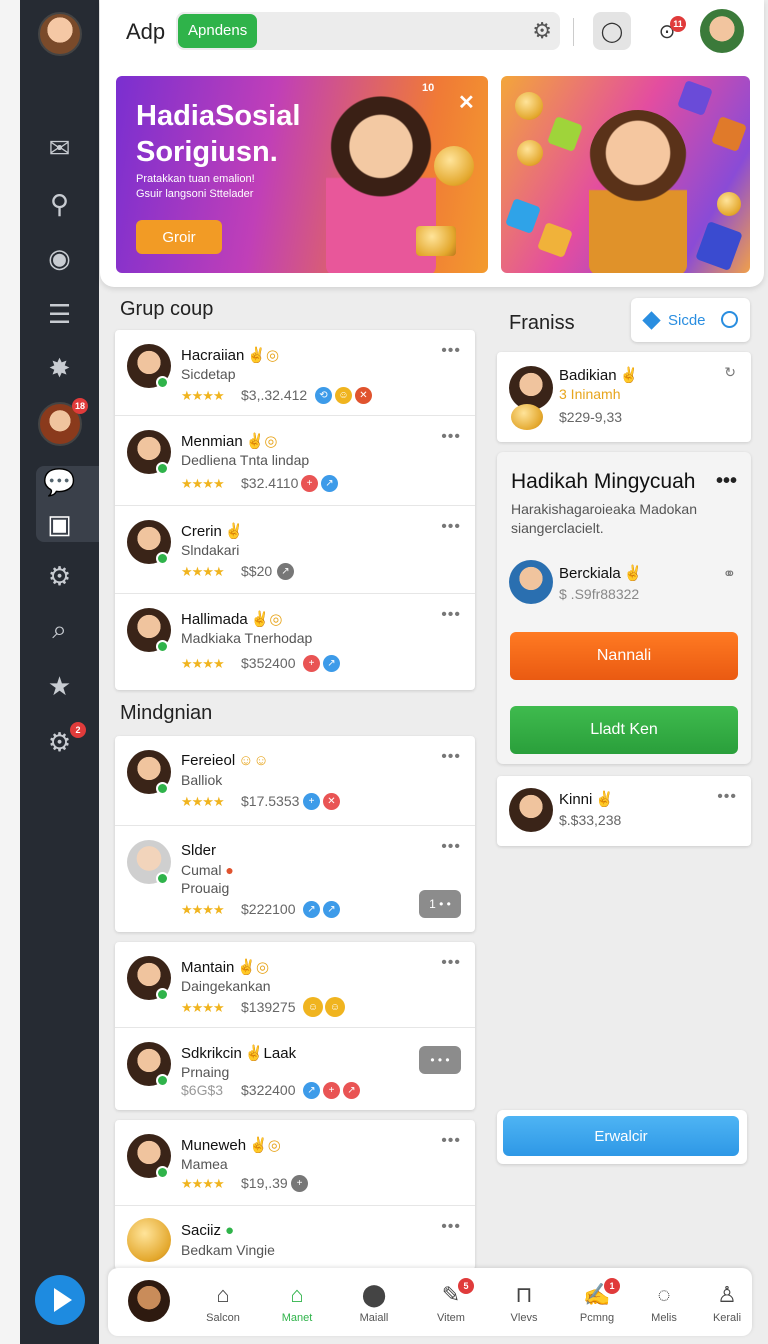 Image resolution: width=768 pixels, height=1344 pixels. Describe the element at coordinates (576, 799) in the screenshot. I see `name-text: Kinni` at that location.